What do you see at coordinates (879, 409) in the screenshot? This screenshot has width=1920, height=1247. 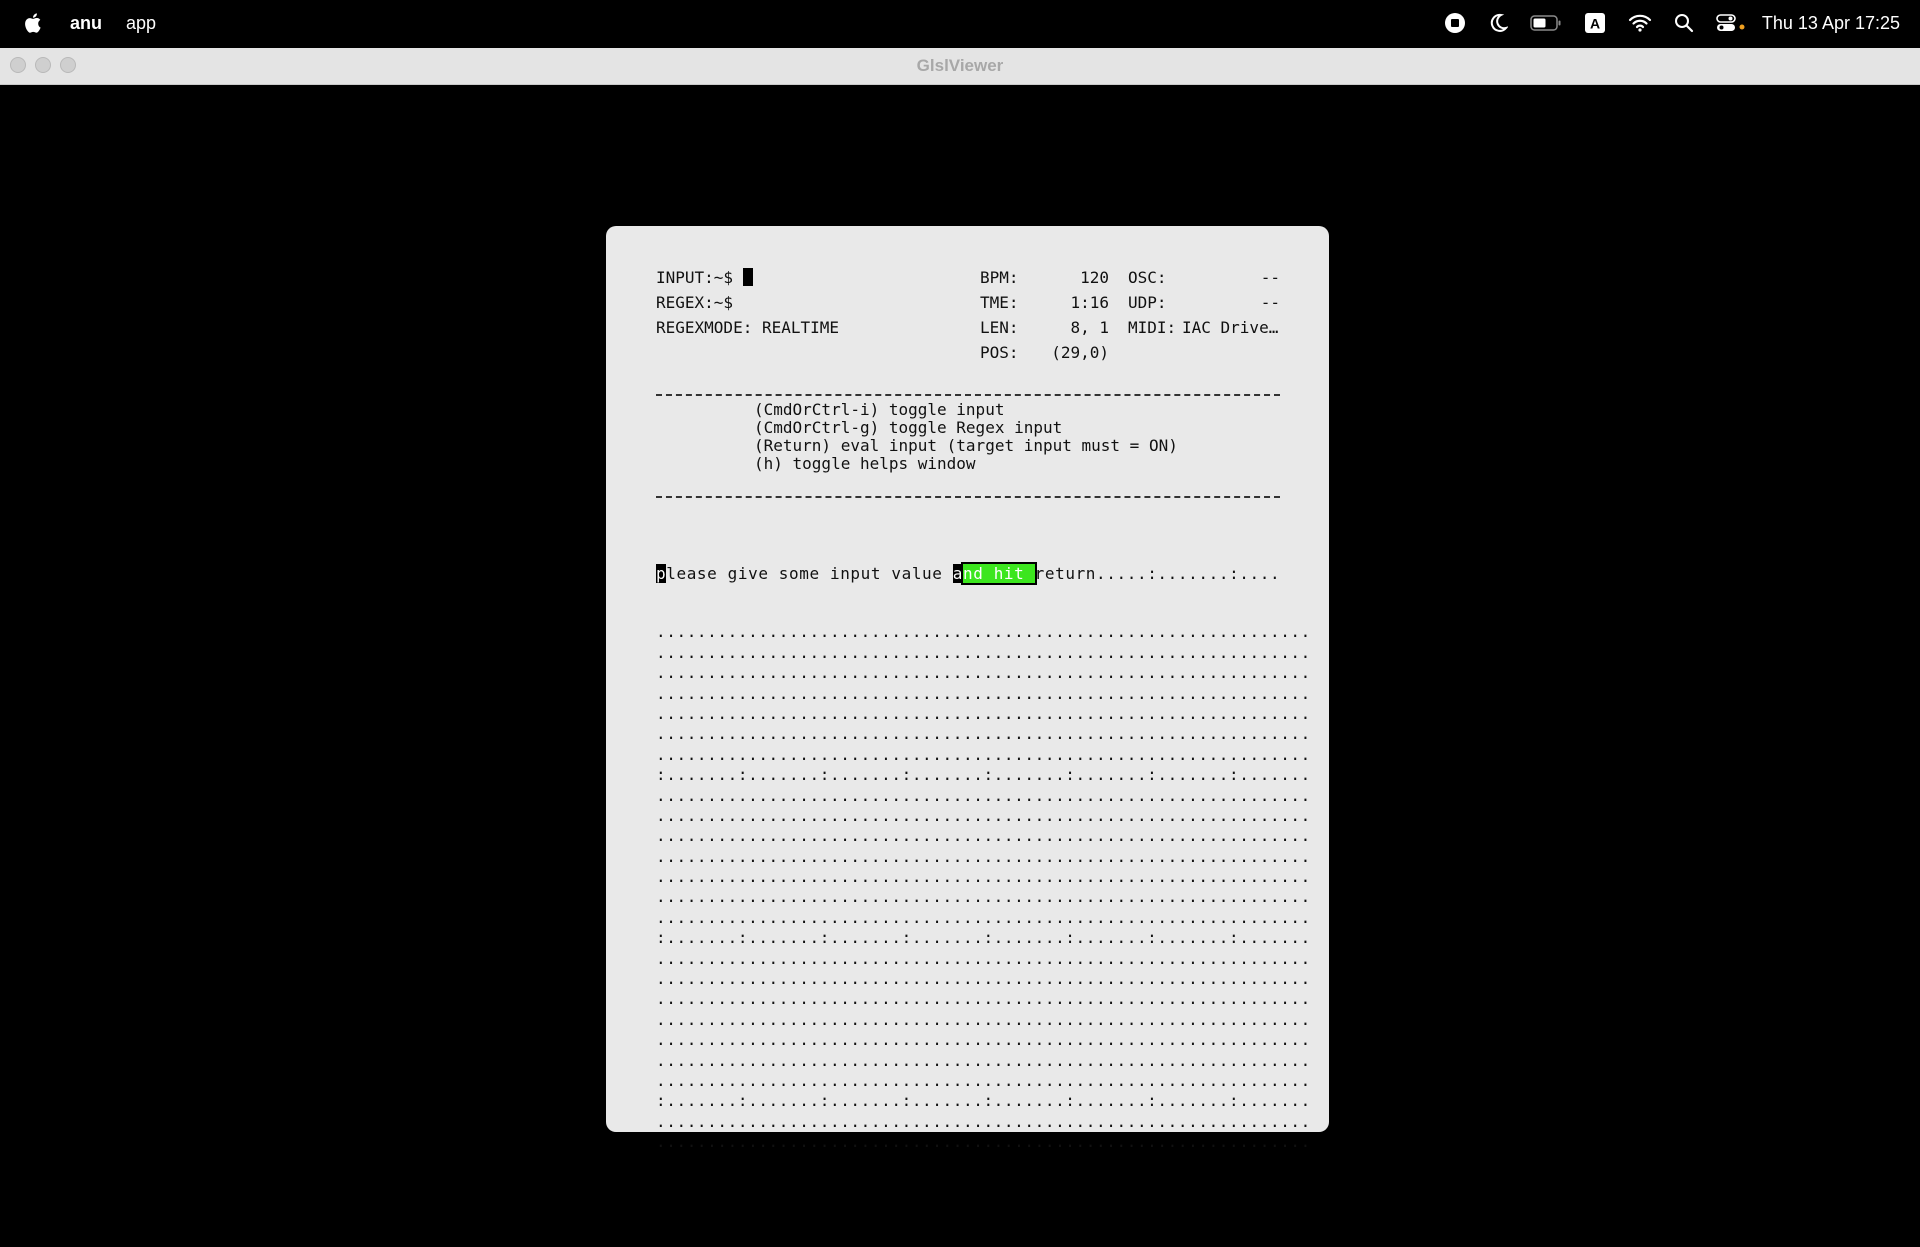 I see `help-line: (CmdOrCtrl-i) toggle input` at bounding box center [879, 409].